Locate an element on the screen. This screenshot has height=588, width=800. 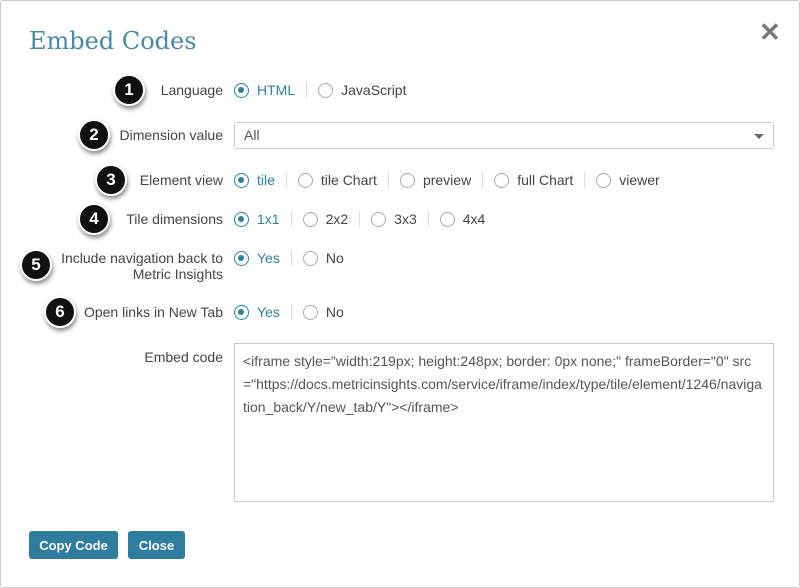
tile-dimensions-row: Tile dimensions 1x1 2x2 3x3 4x4 is located at coordinates (400, 219).